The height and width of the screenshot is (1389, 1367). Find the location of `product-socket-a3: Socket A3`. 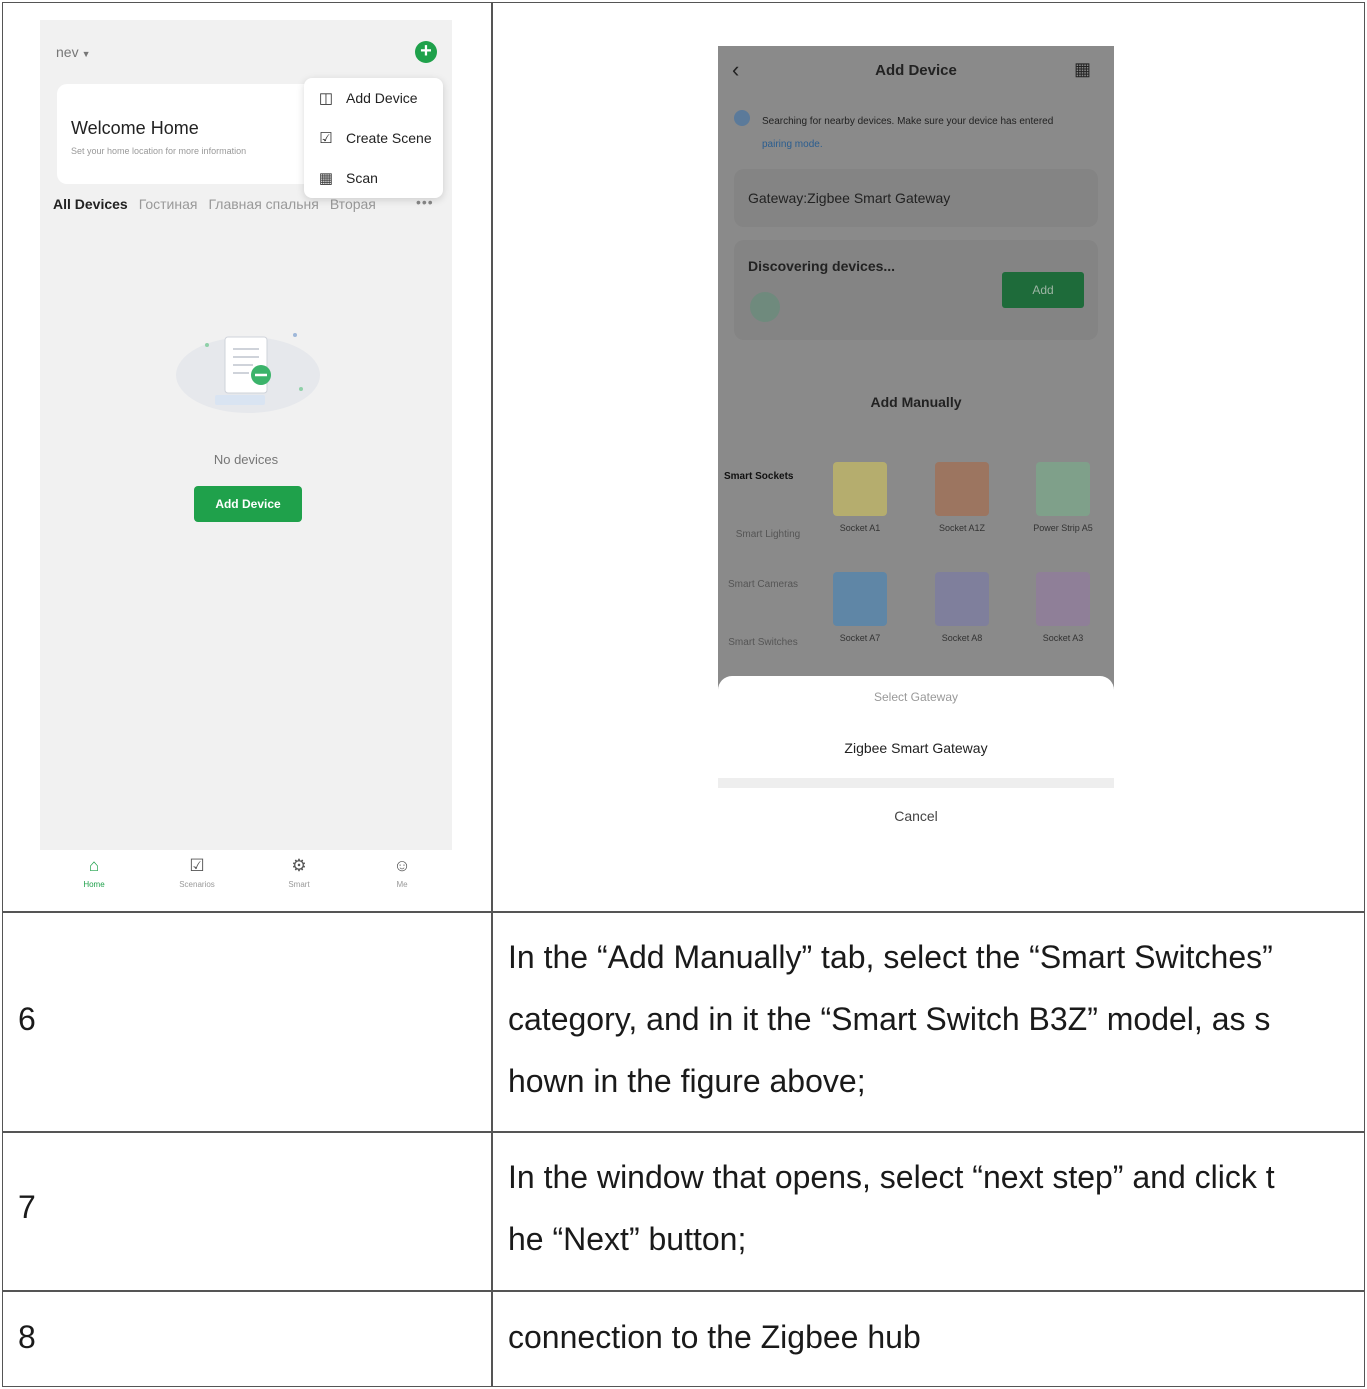

product-socket-a3: Socket A3 is located at coordinates (1063, 608).